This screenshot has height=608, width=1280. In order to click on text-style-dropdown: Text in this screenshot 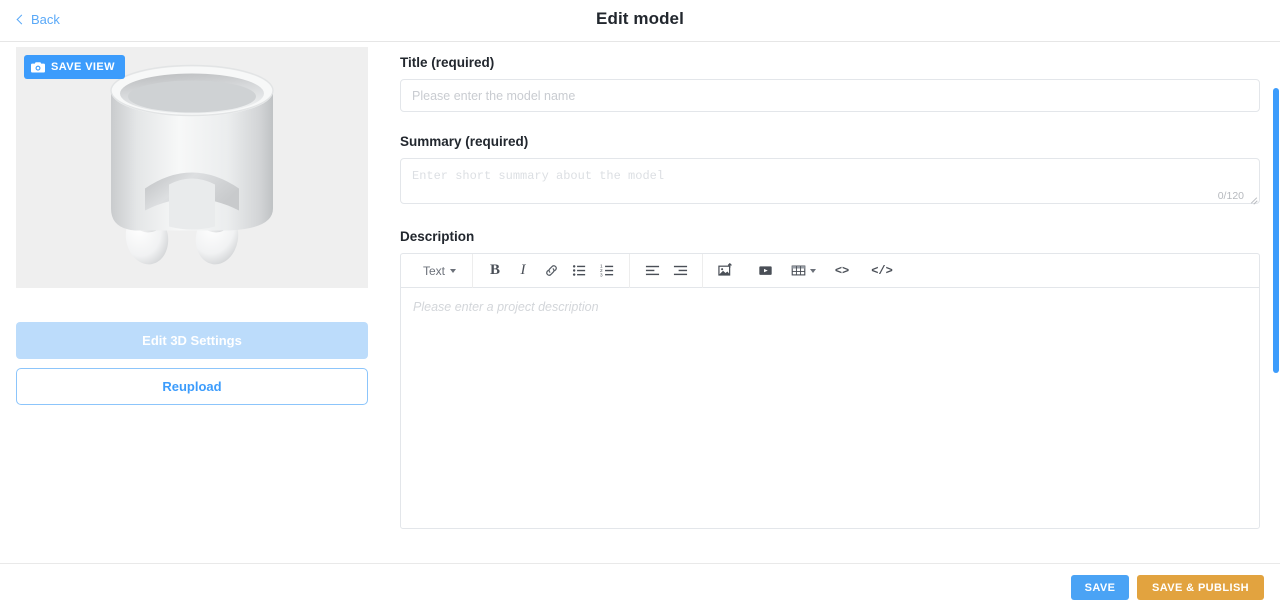, I will do `click(439, 271)`.